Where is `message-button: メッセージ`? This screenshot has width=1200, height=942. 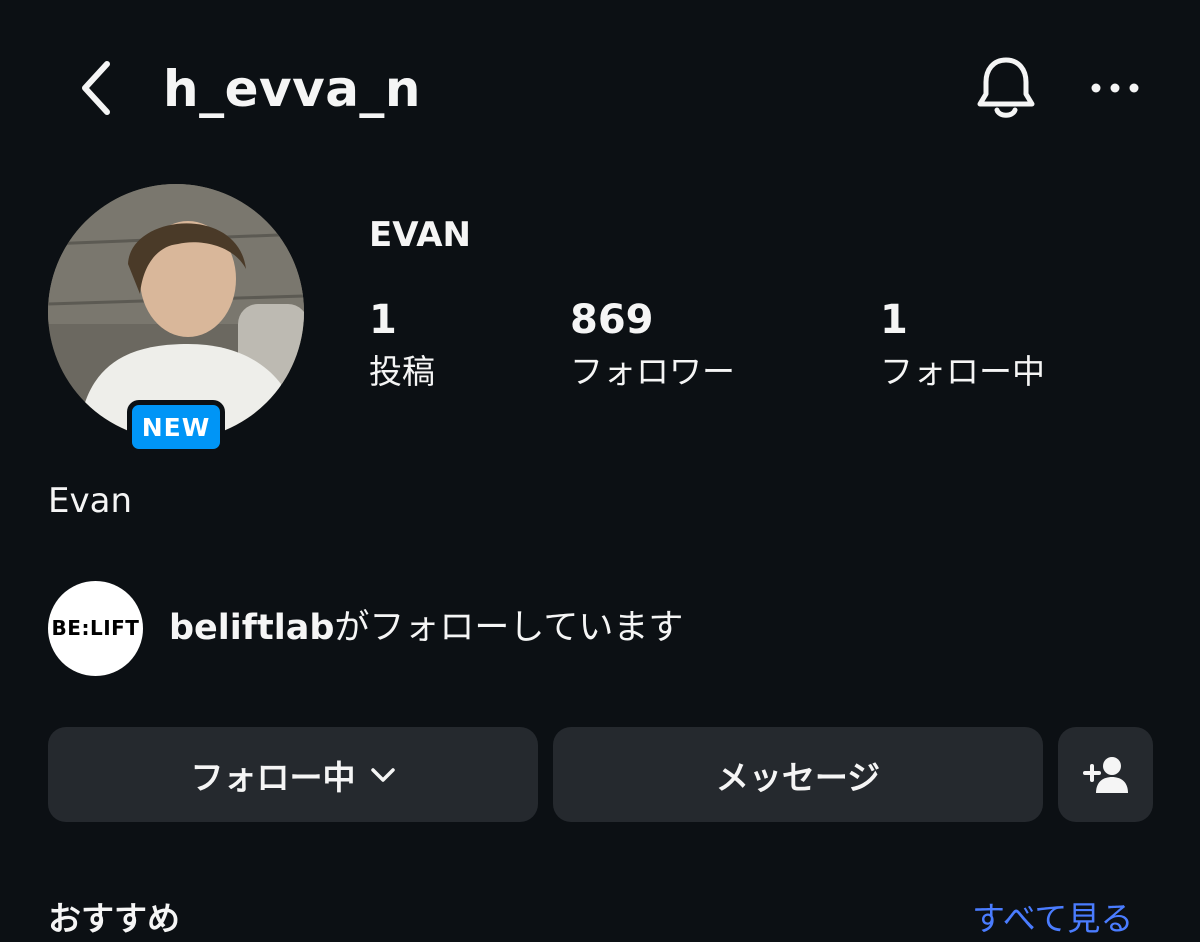 message-button: メッセージ is located at coordinates (798, 774).